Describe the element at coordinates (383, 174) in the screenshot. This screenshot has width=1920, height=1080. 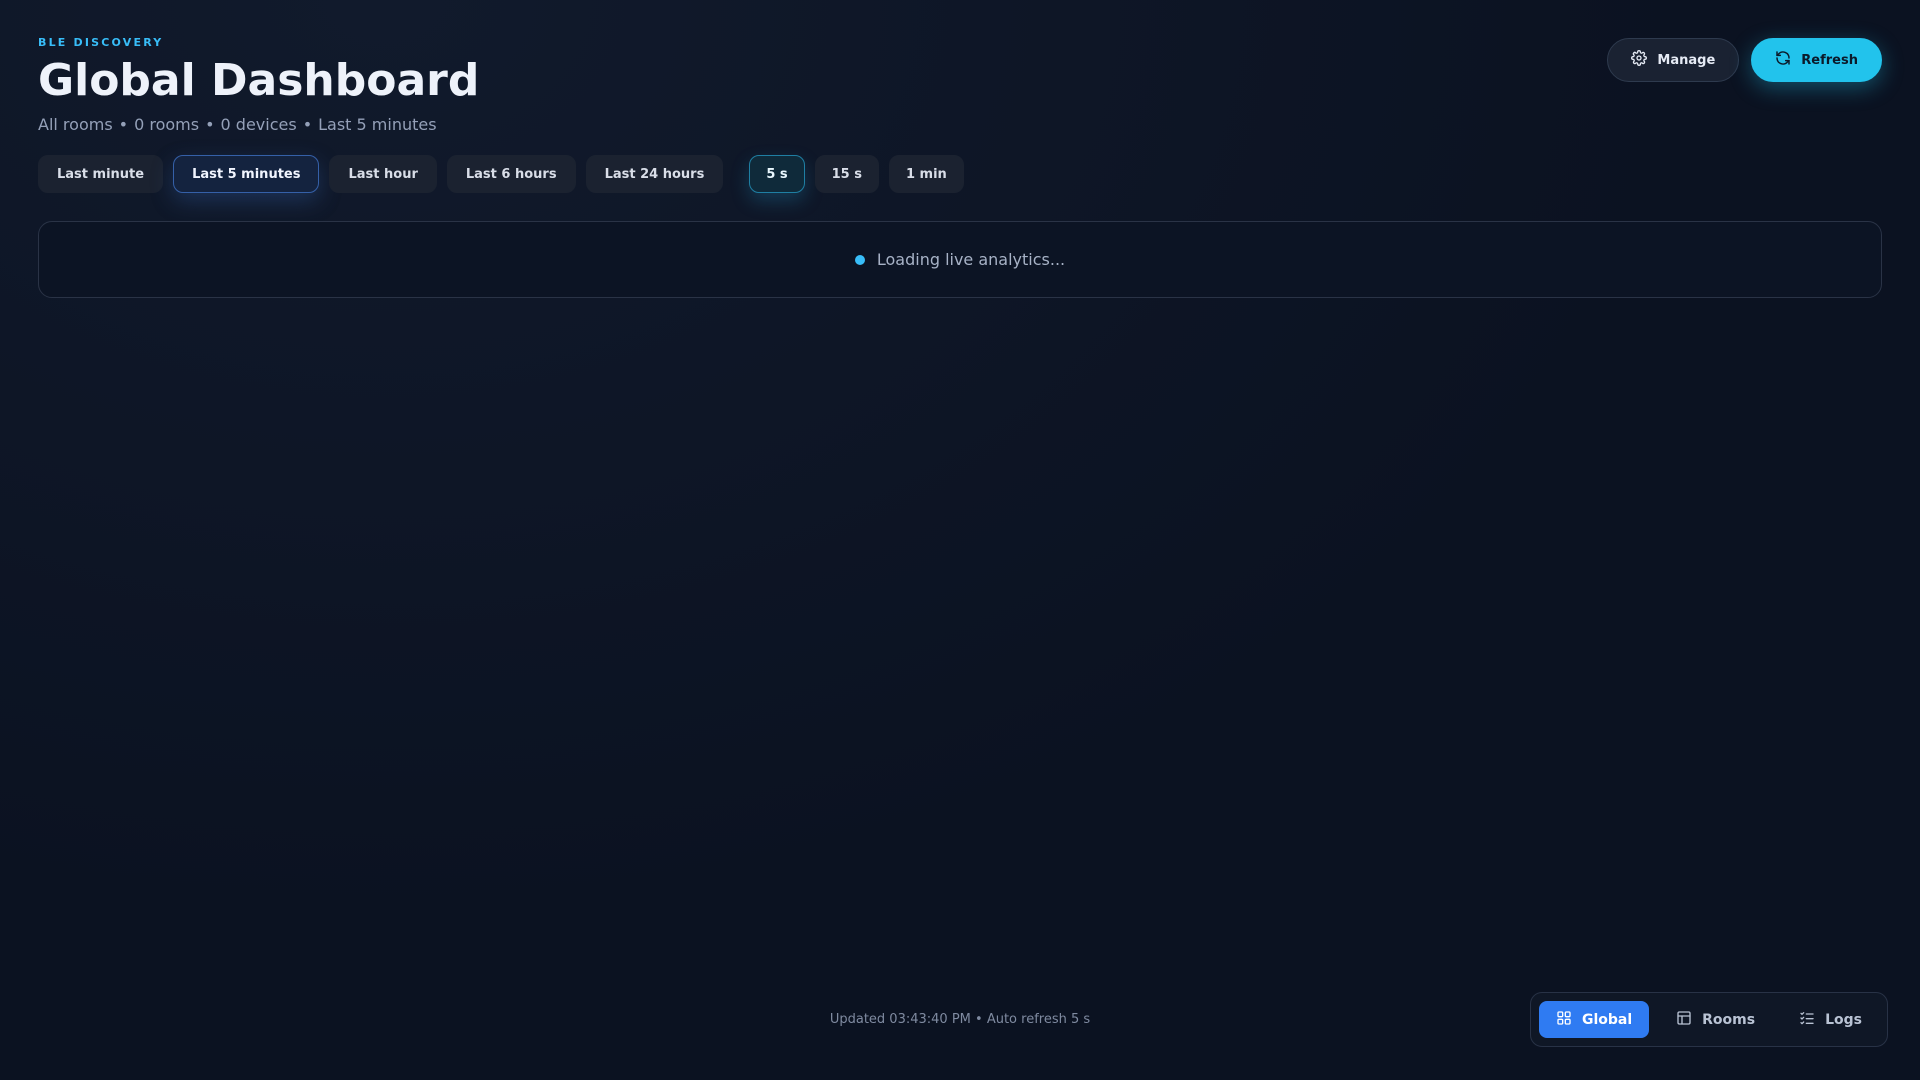
I see `range-chip-last-hour: Last hour` at that location.